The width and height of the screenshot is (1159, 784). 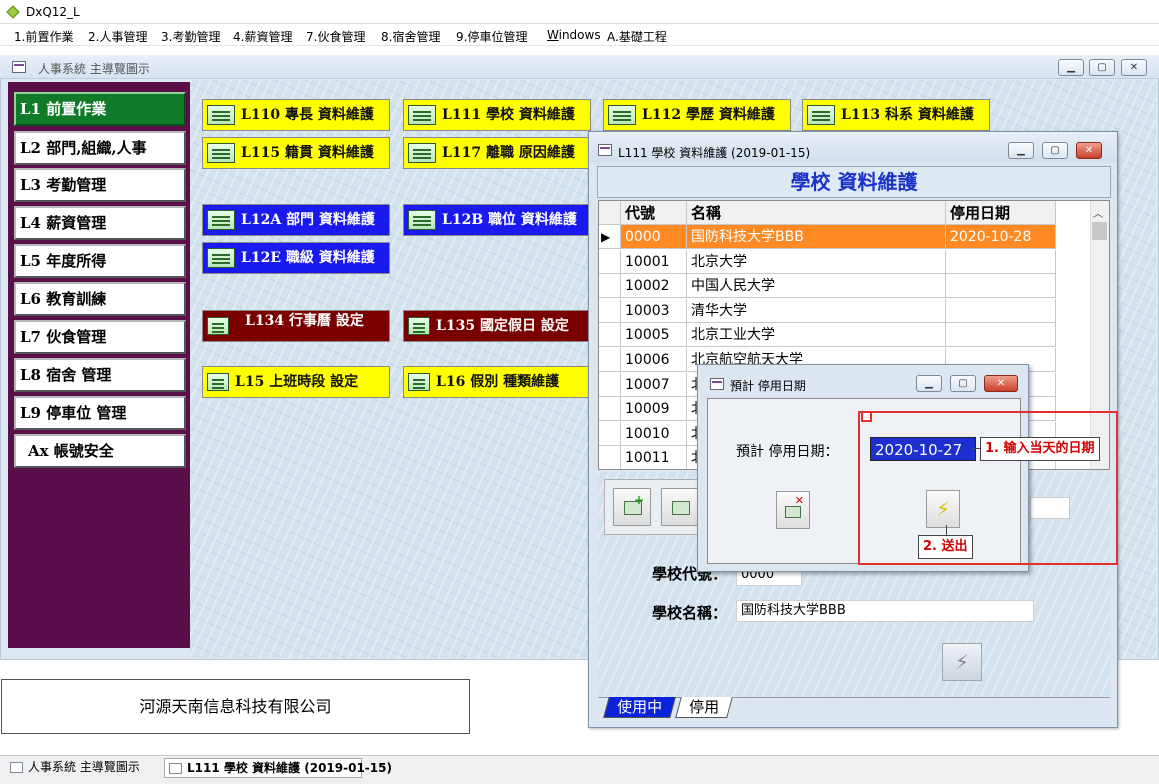 I want to click on button-l111: L111 學校 資料維護, so click(x=497, y=115).